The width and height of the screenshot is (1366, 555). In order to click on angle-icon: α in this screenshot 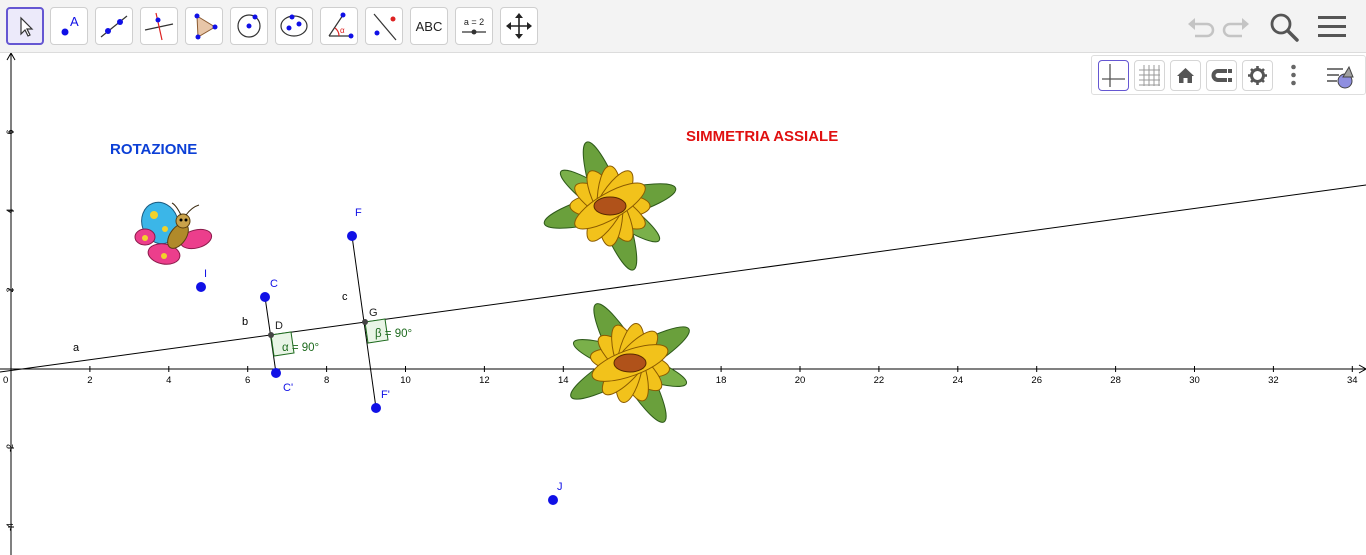, I will do `click(341, 25)`.